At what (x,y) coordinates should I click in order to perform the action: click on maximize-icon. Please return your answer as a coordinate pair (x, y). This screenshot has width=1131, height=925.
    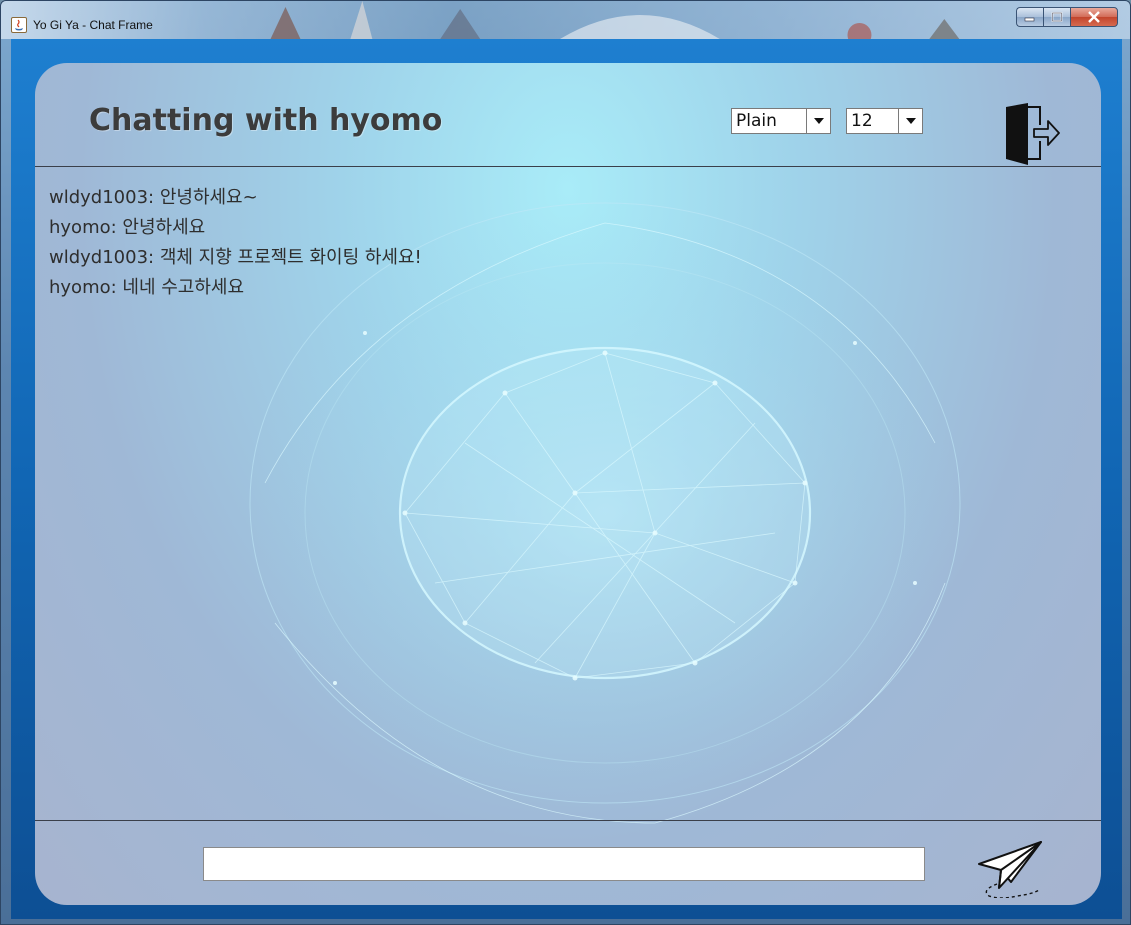
    Looking at the image, I should click on (1057, 17).